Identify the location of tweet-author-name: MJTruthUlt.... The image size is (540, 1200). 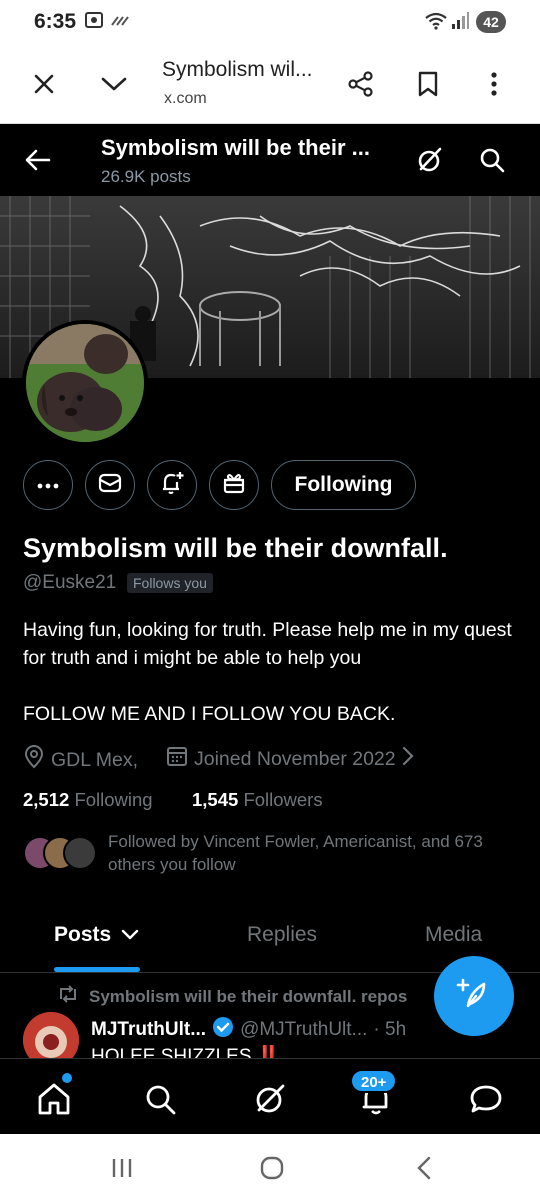
(148, 1030).